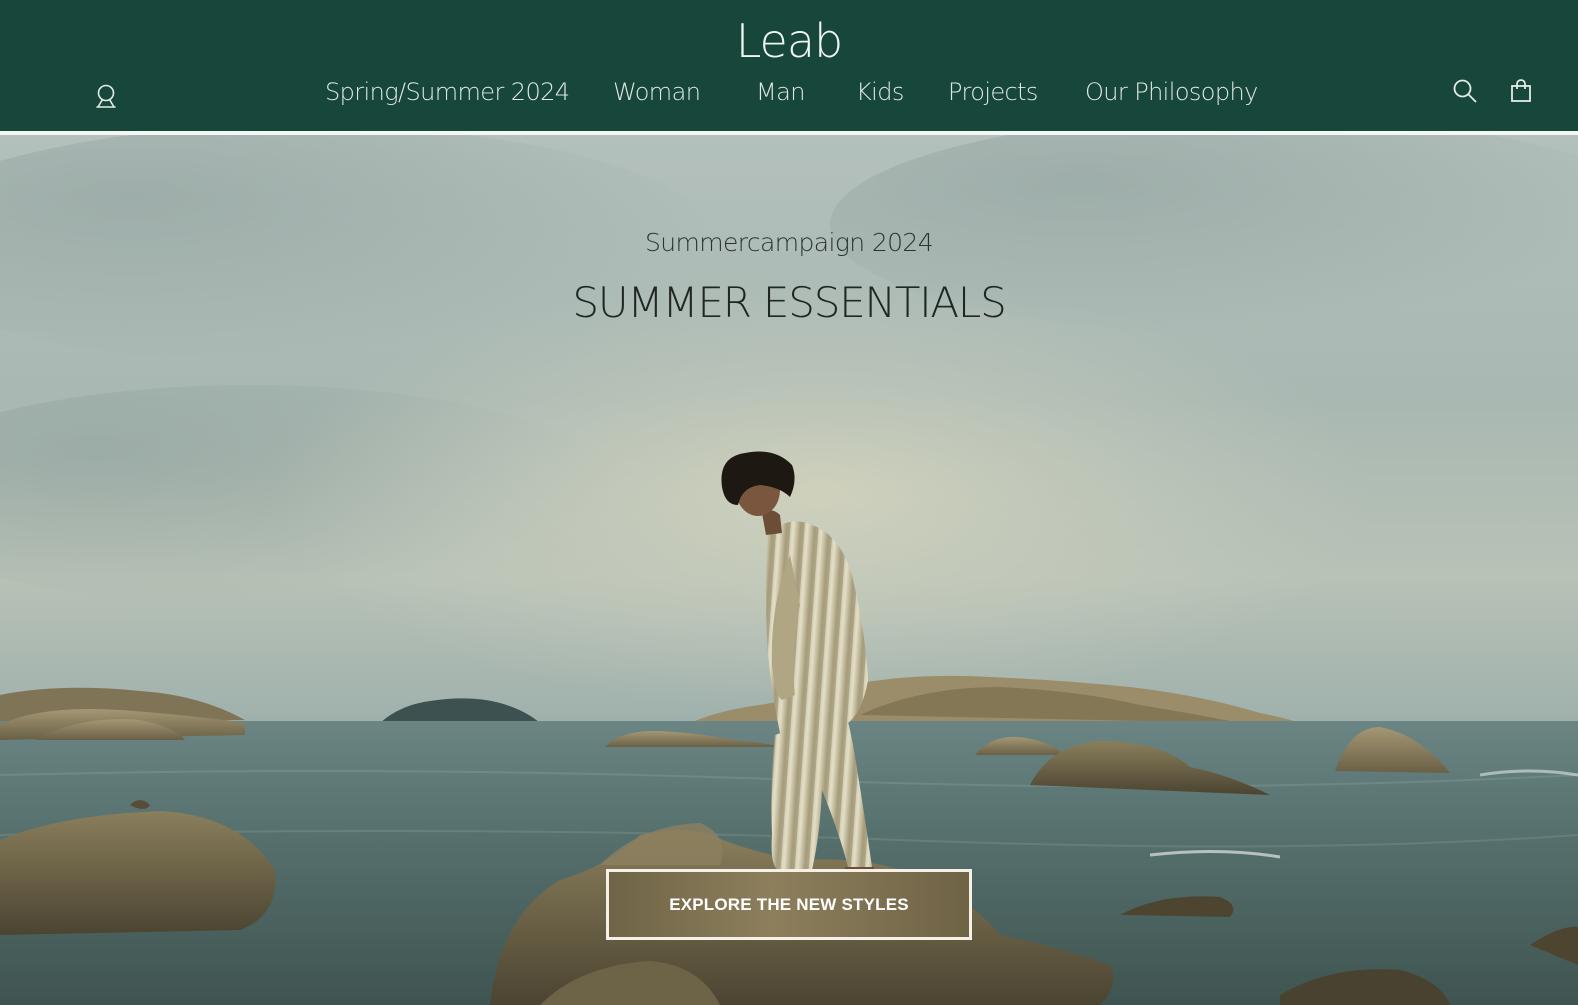 The width and height of the screenshot is (1578, 1005). What do you see at coordinates (789, 242) in the screenshot?
I see `hero-subtitle: Summercampaign 2024` at bounding box center [789, 242].